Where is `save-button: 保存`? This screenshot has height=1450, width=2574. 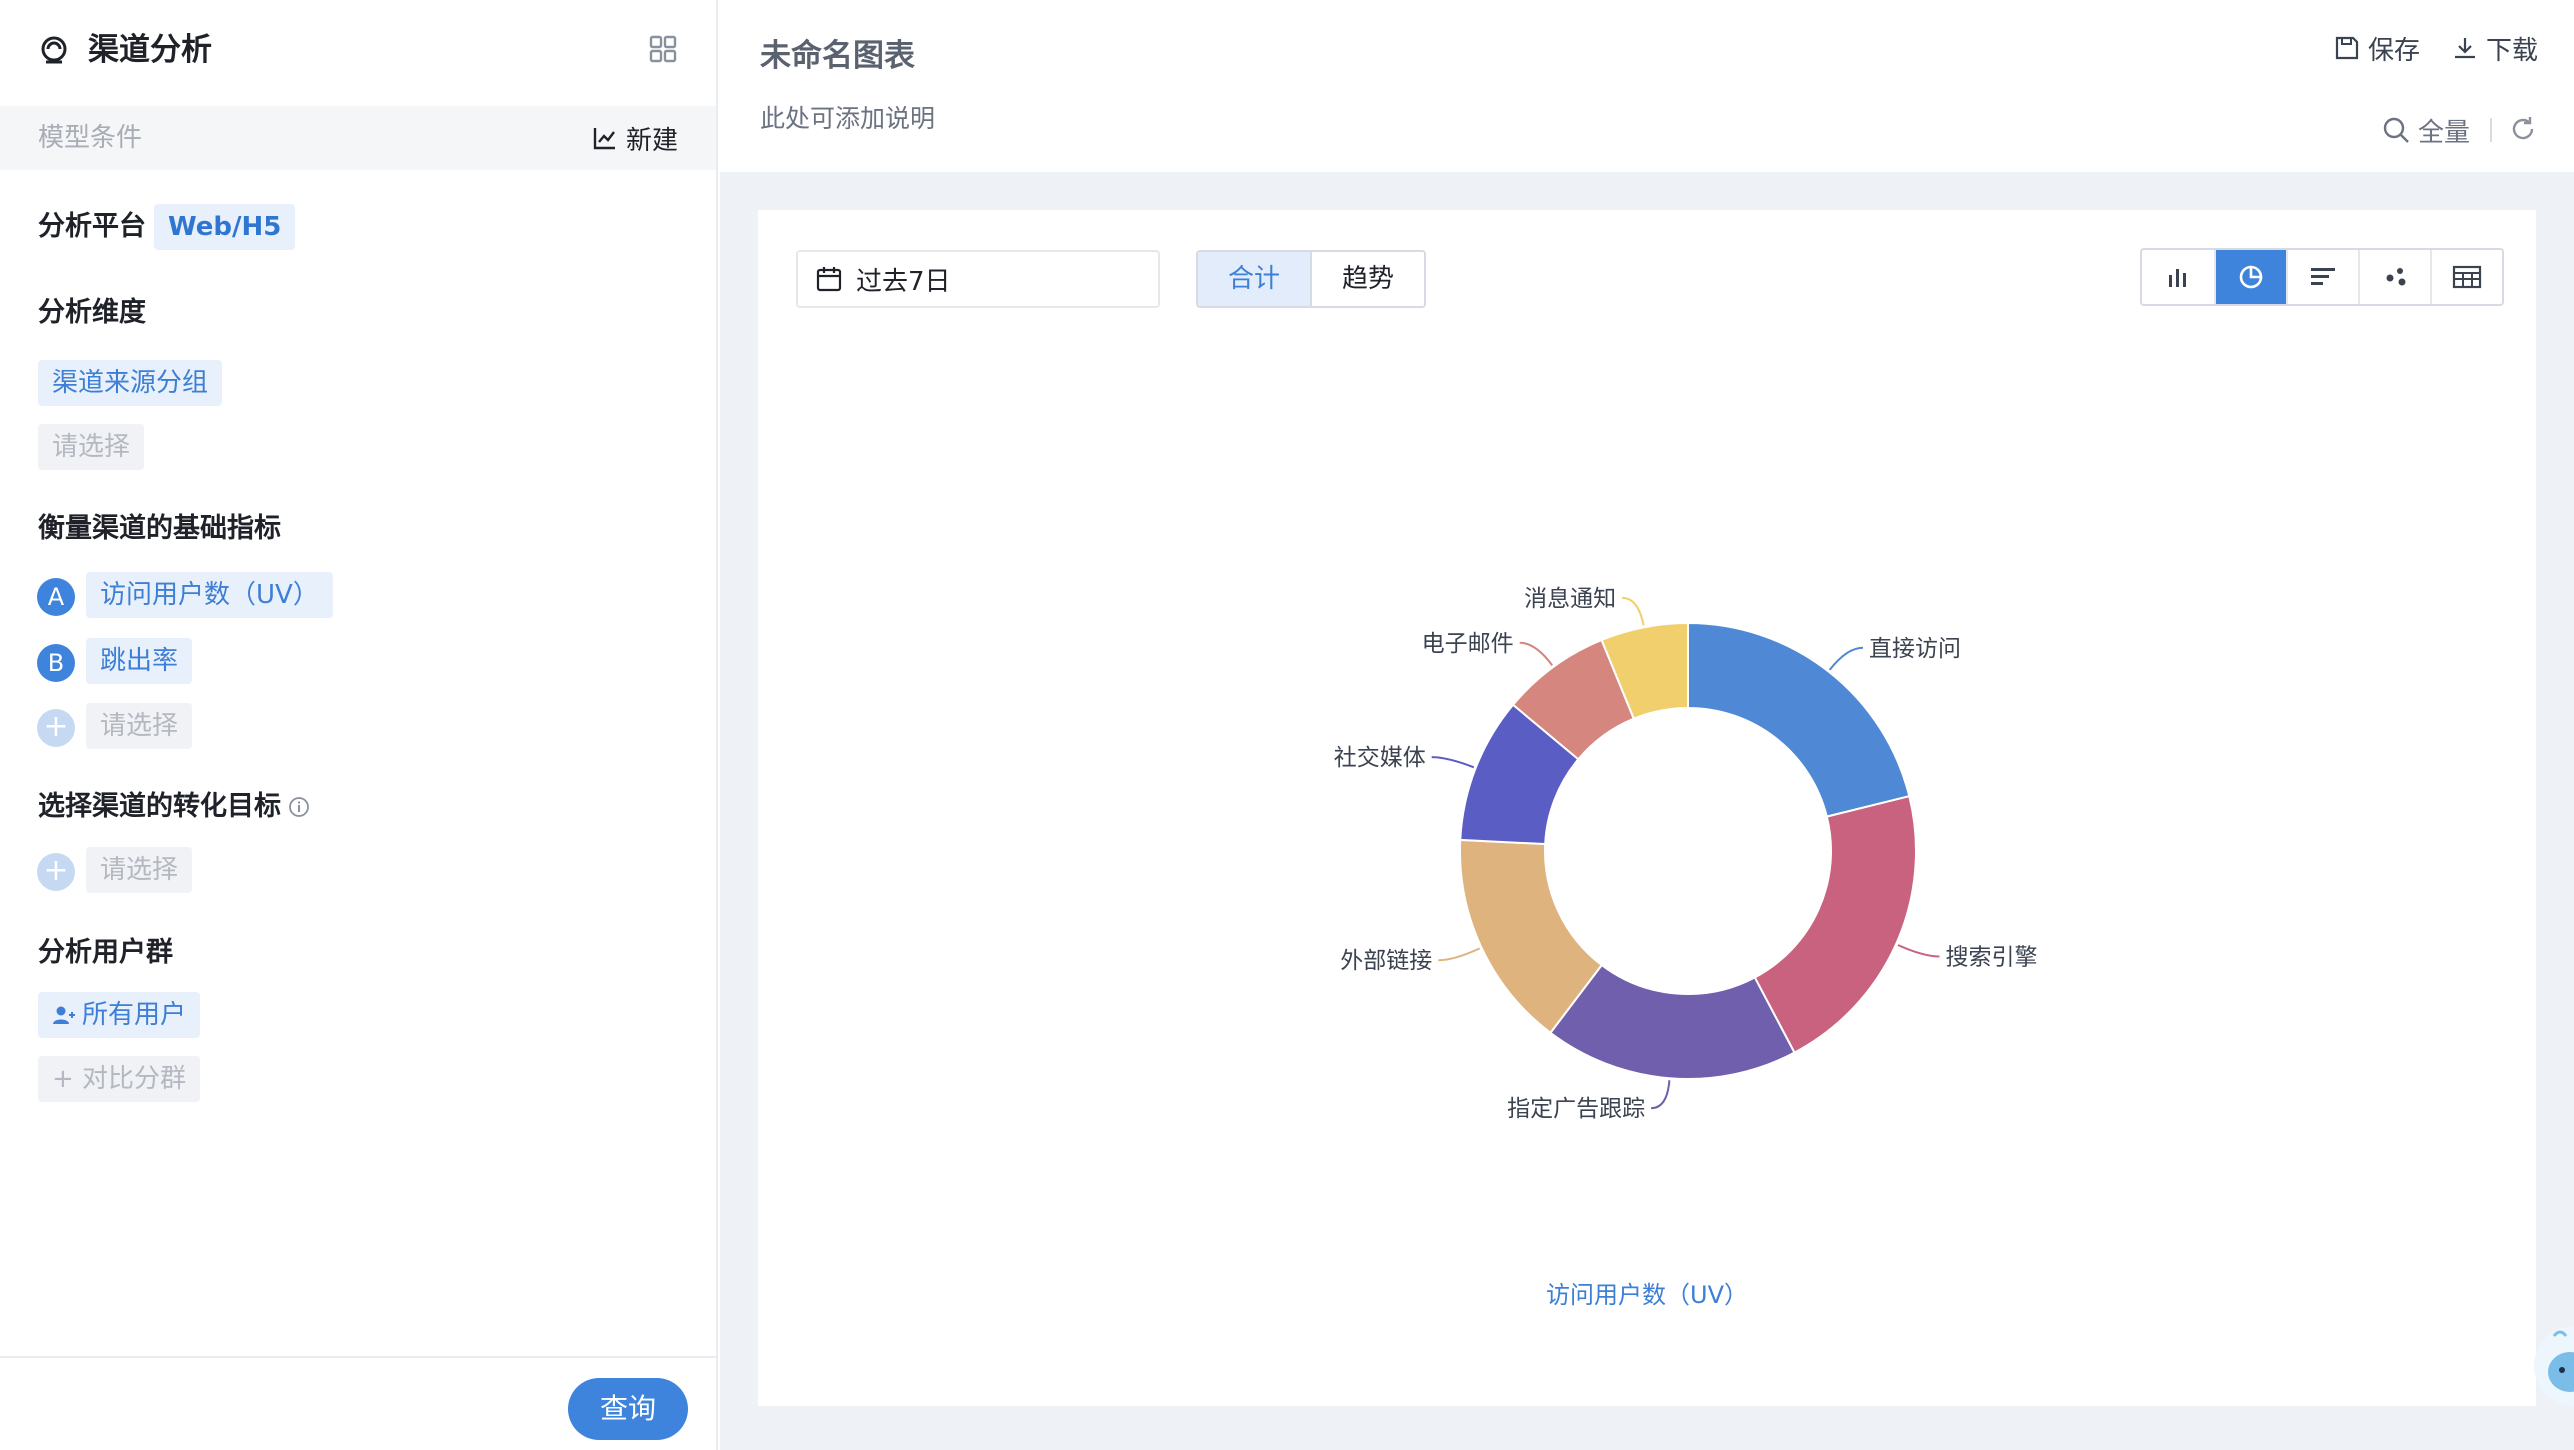
save-button: 保存 is located at coordinates (2377, 48).